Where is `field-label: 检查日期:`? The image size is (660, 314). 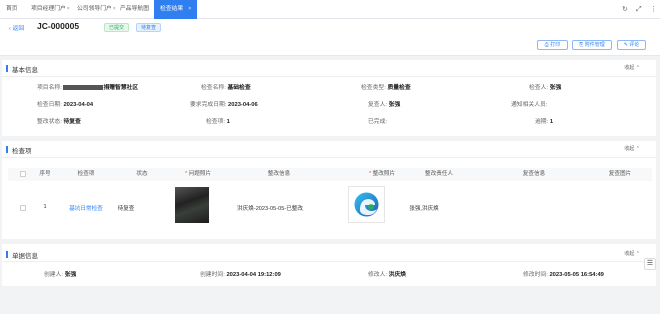 field-label: 检查日期: is located at coordinates (49, 105).